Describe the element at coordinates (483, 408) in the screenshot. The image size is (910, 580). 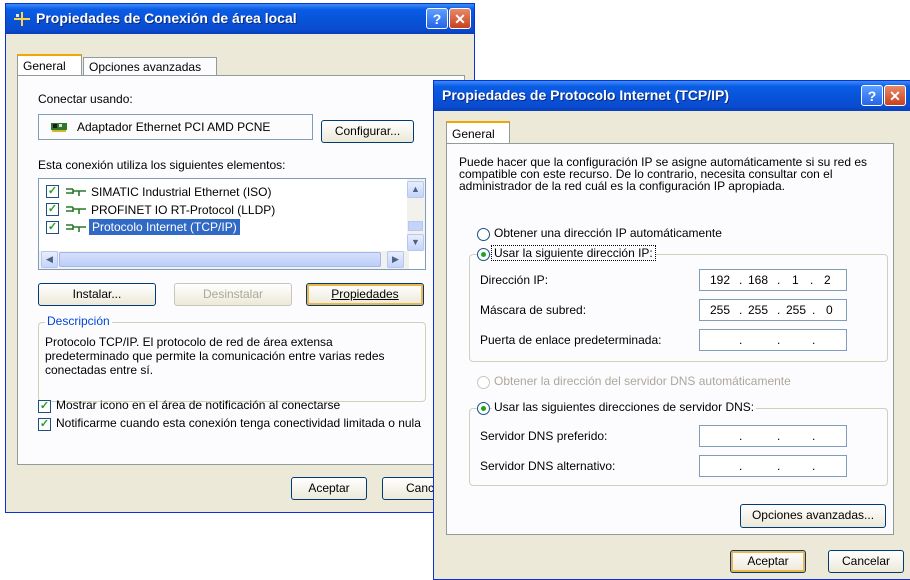
I see `manual-dns-radio` at that location.